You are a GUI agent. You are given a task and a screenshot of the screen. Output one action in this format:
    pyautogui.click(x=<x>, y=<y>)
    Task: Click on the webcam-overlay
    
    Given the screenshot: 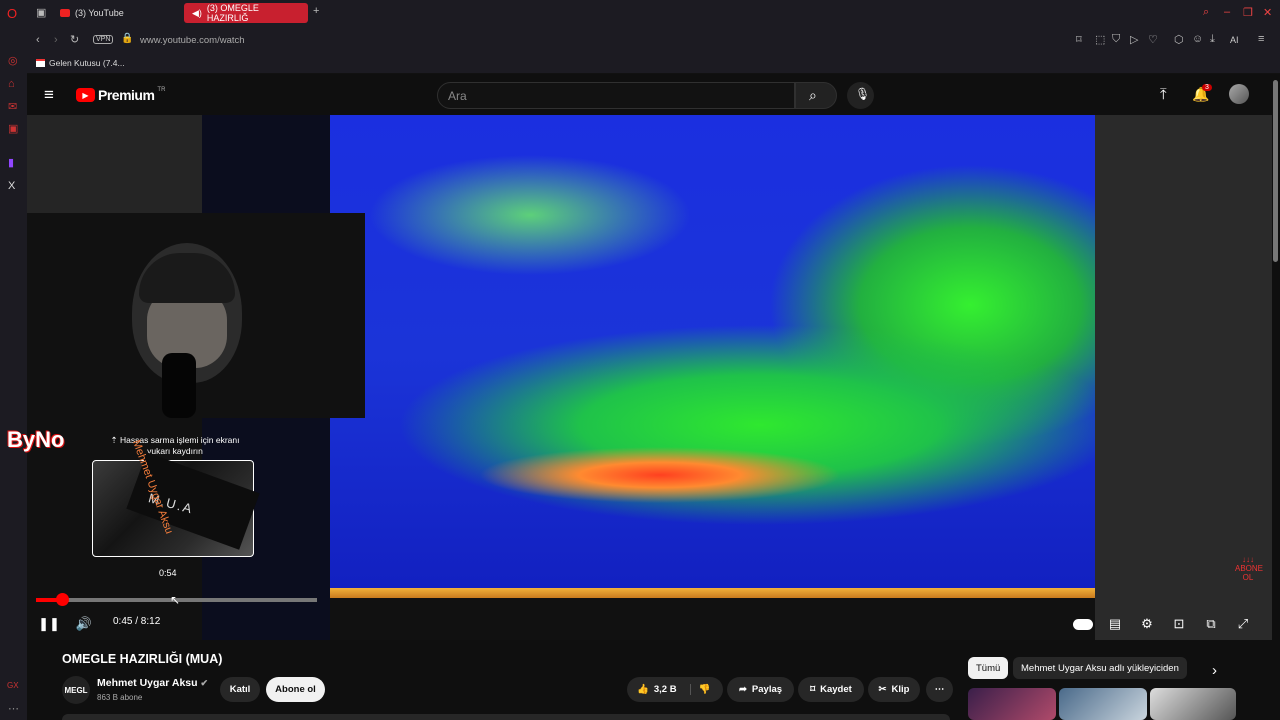 What is the action you would take?
    pyautogui.click(x=196, y=315)
    